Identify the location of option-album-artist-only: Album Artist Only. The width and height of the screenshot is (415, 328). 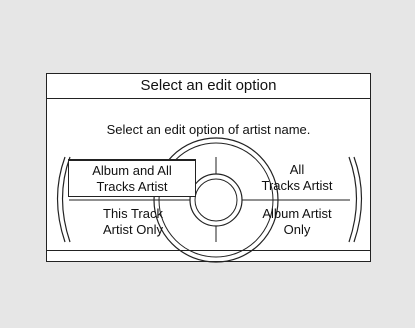
(297, 222).